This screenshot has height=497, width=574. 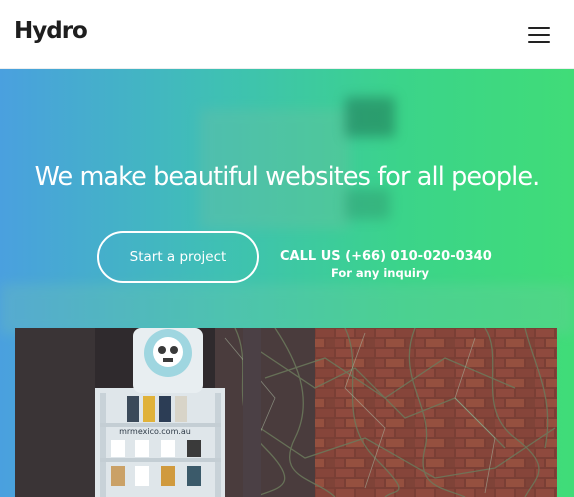 I want to click on call-us-subtext: For any inquiry, so click(x=380, y=273).